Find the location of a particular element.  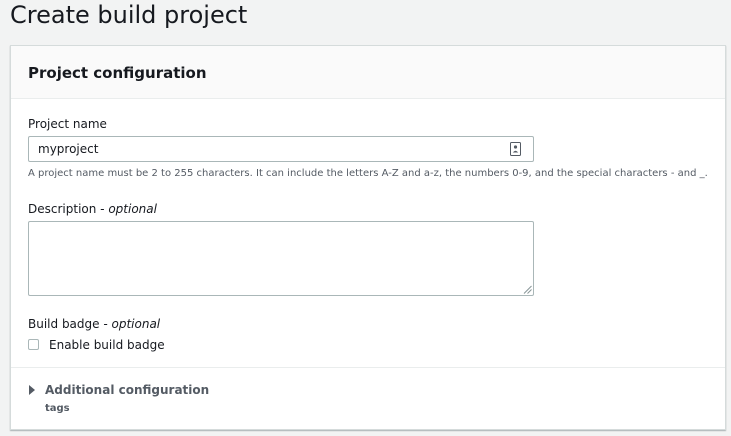

build-badge-optional: - optional is located at coordinates (132, 324).